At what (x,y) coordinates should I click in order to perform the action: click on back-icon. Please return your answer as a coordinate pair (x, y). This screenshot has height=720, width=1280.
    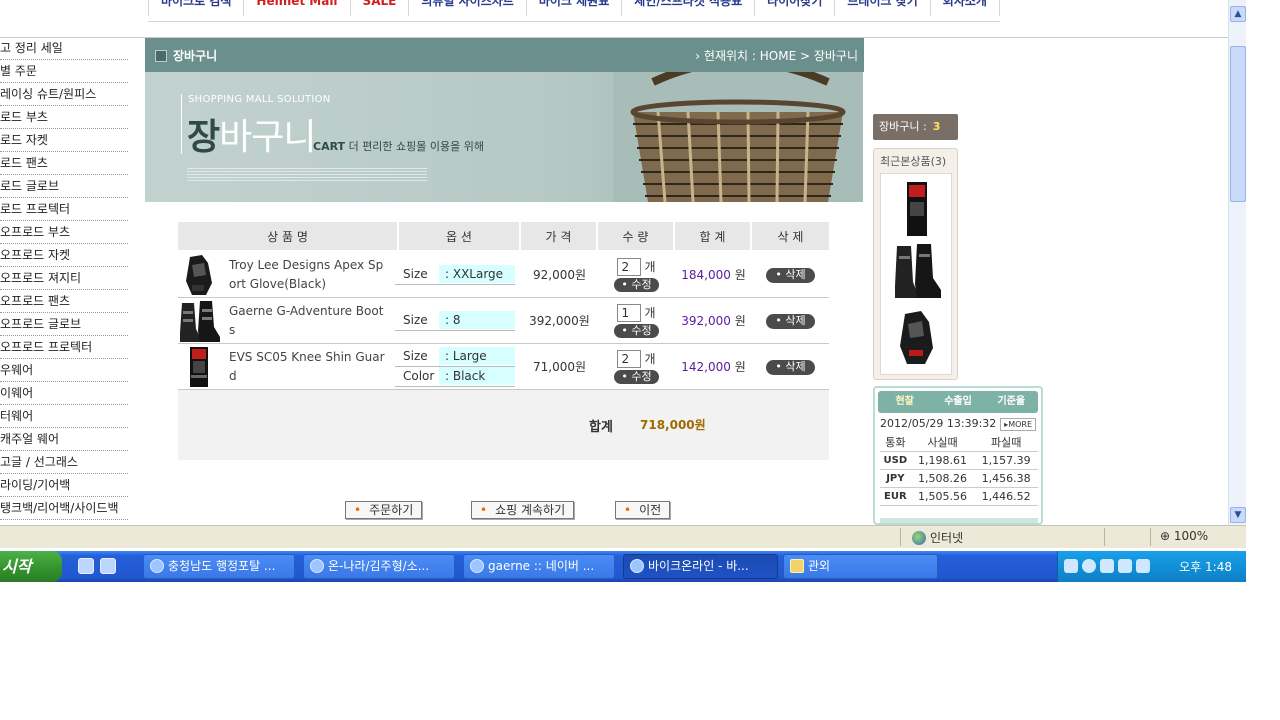
    Looking at the image, I should click on (1089, 566).